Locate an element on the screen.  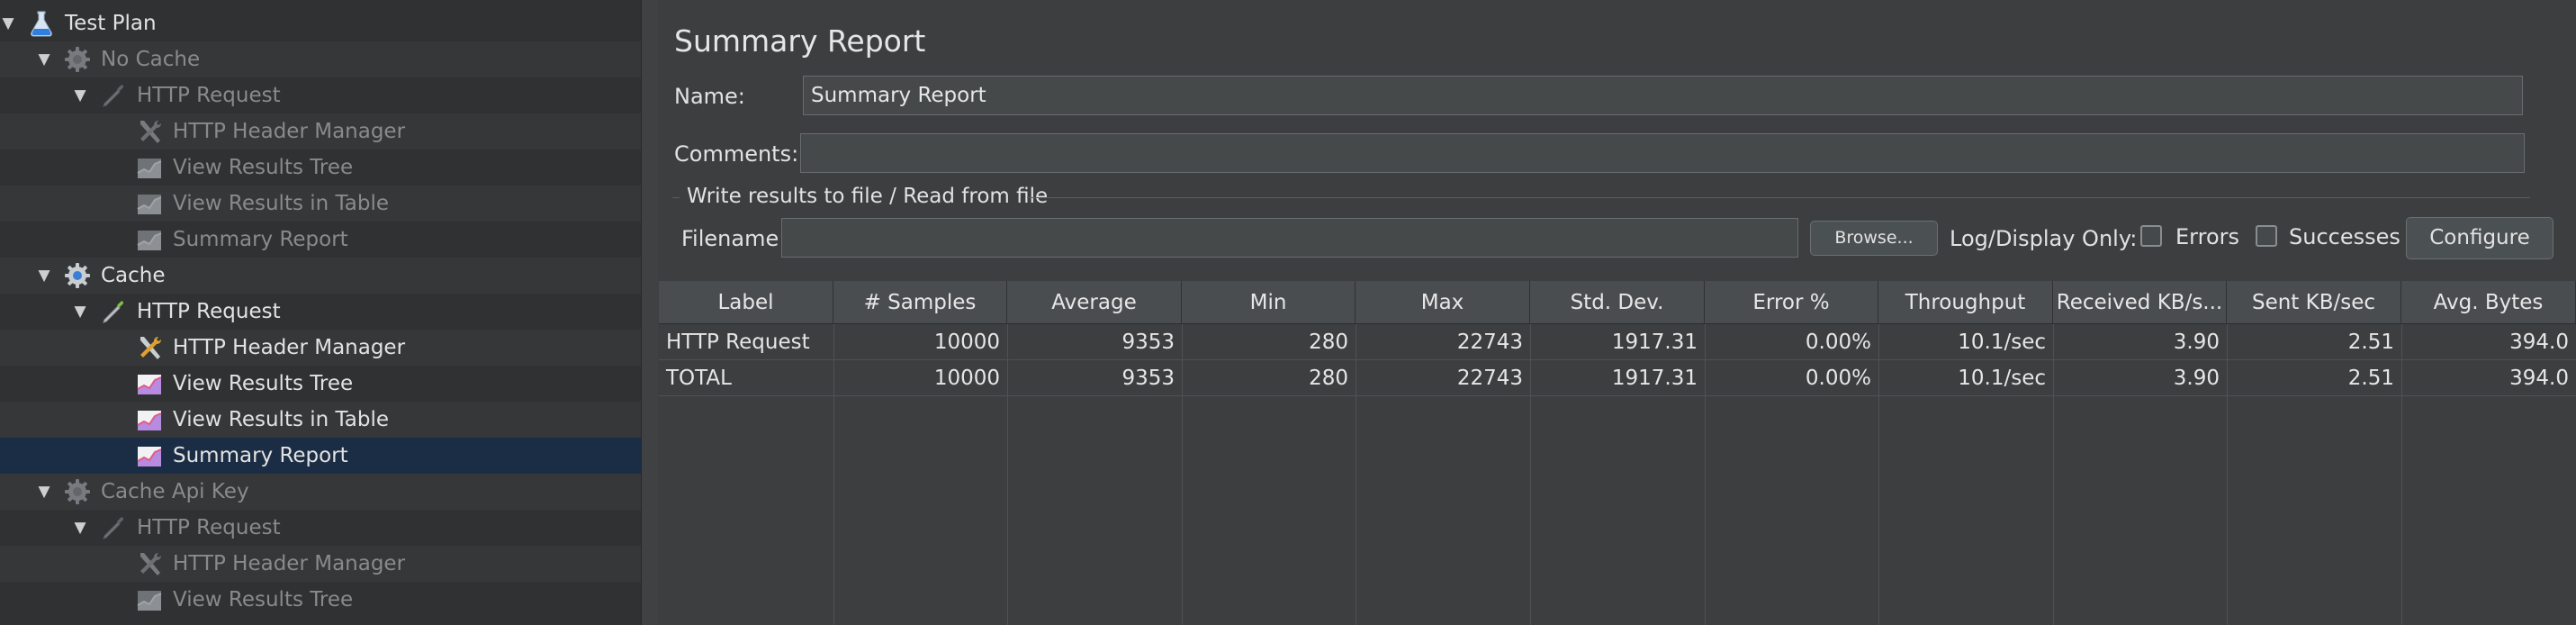
row-divider is located at coordinates (1617, 396).